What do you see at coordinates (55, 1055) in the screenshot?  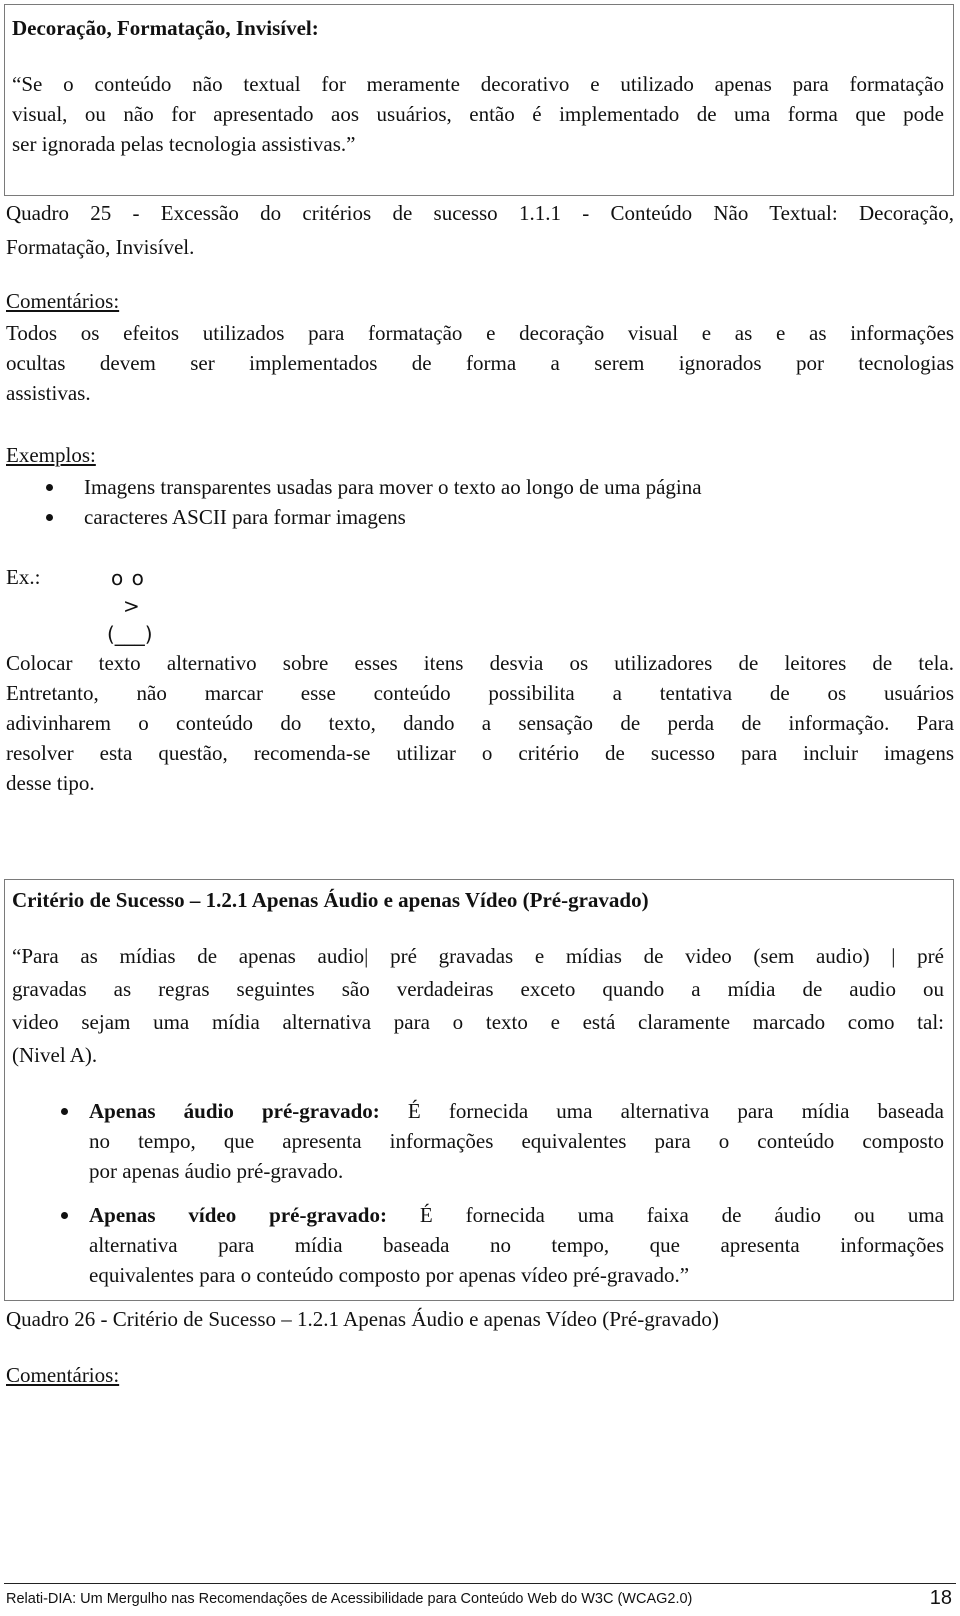 I see `box2-quote-line: (Nivel A).` at bounding box center [55, 1055].